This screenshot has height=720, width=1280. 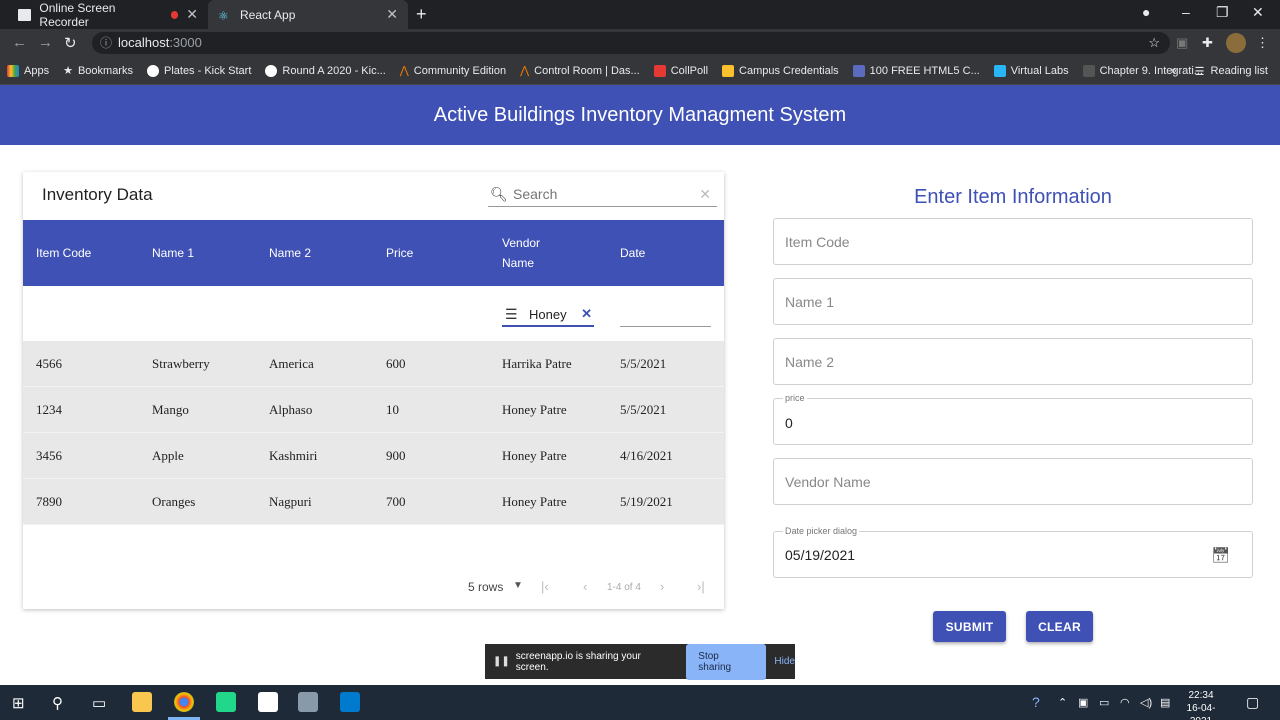 What do you see at coordinates (1258, 12) in the screenshot?
I see `close-window-icon: ✕` at bounding box center [1258, 12].